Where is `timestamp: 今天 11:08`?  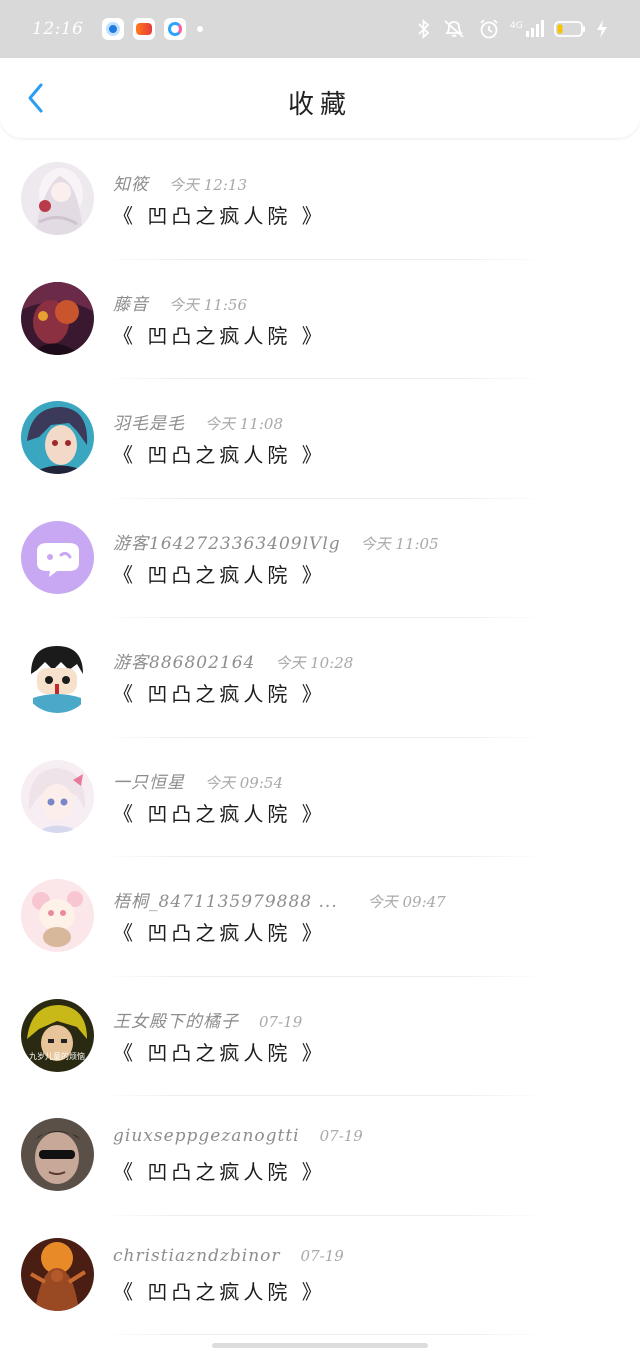
timestamp: 今天 11:08 is located at coordinates (244, 424).